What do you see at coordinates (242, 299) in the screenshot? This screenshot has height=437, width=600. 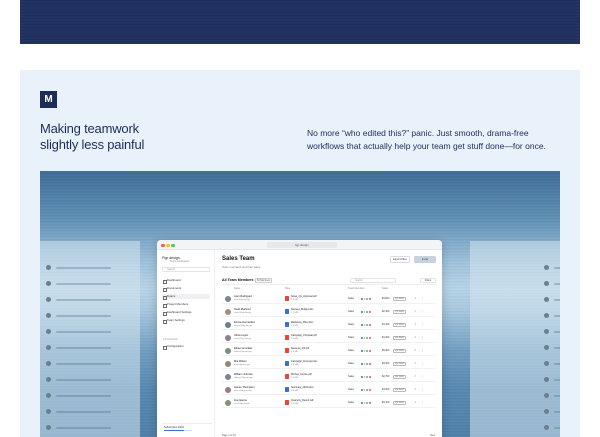 I see `member-email: liam@figr.design` at bounding box center [242, 299].